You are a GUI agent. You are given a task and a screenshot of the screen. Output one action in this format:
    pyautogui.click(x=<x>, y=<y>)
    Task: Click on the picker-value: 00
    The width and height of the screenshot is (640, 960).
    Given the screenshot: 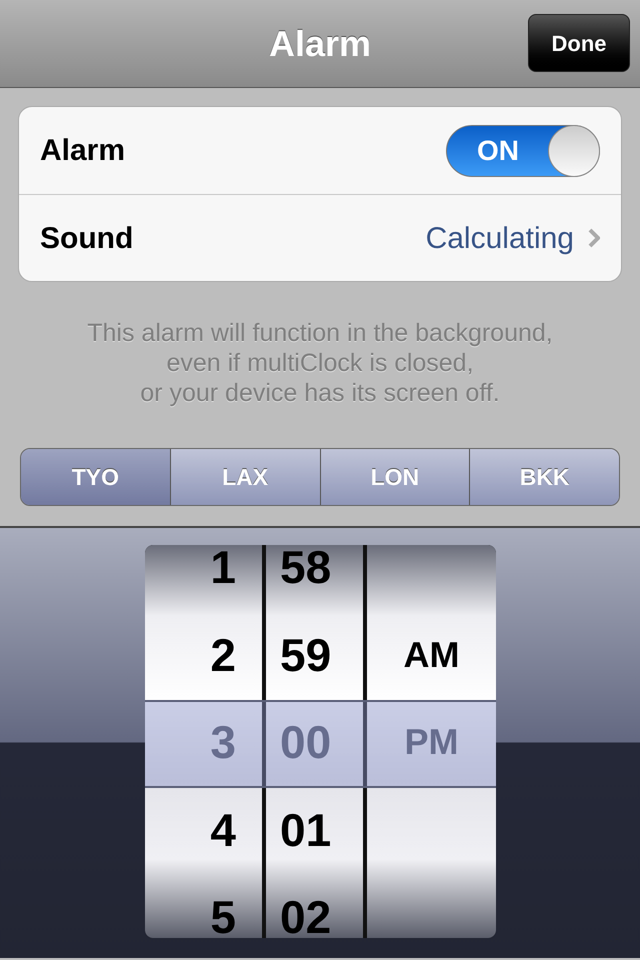 What is the action you would take?
    pyautogui.click(x=306, y=742)
    